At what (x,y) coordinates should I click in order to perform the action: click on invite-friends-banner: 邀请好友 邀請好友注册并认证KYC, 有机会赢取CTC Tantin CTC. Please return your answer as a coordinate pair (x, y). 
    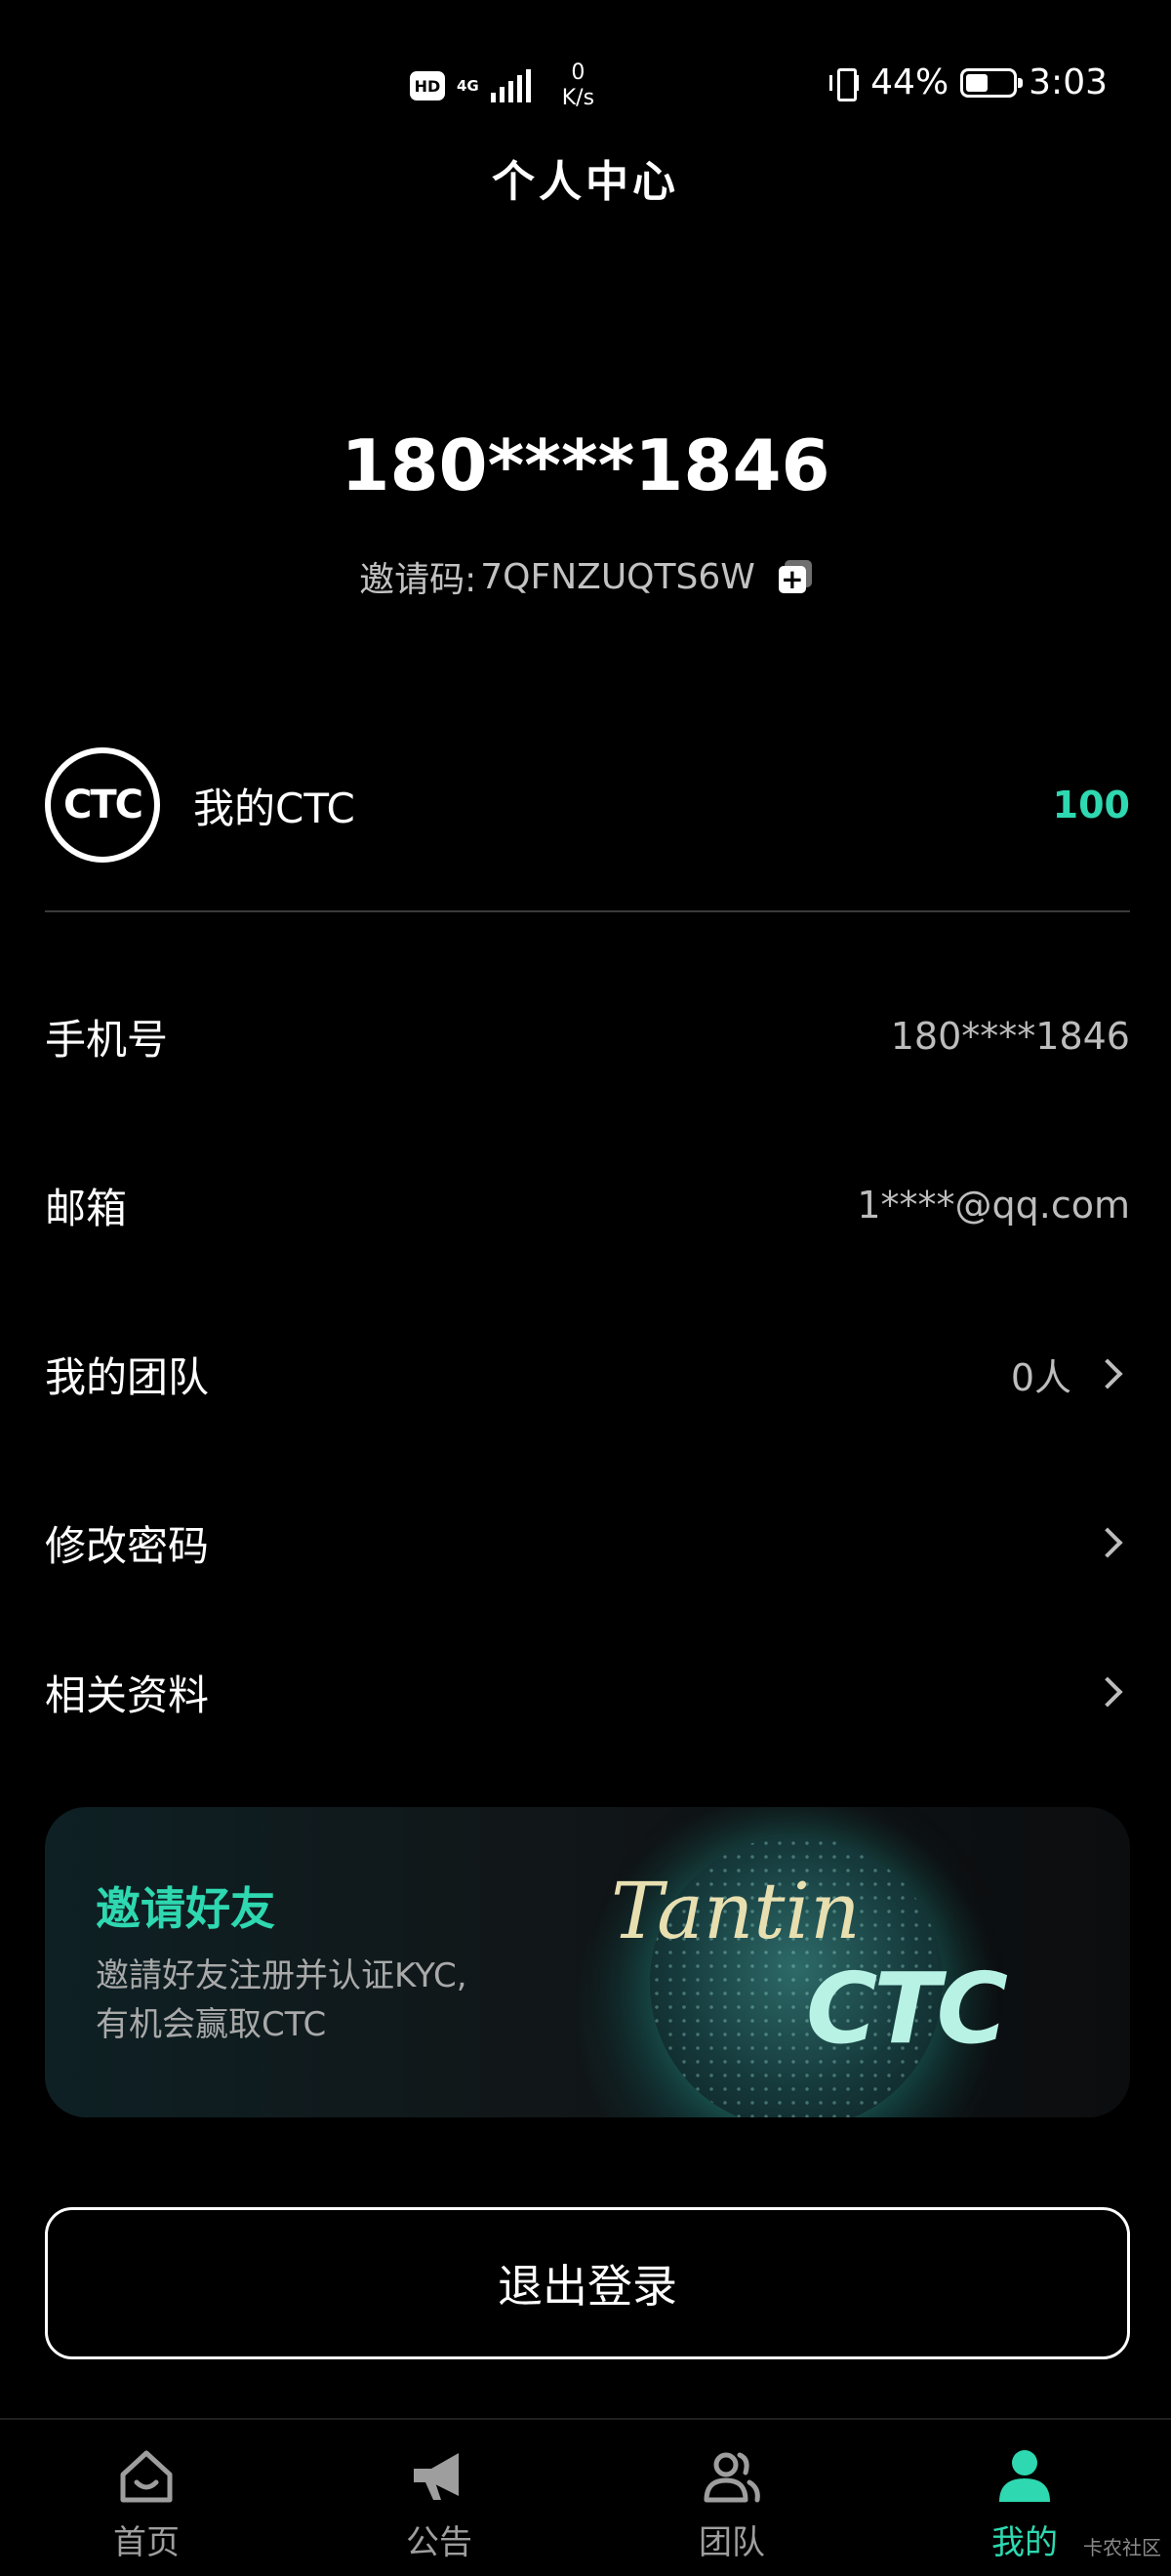
    Looking at the image, I should click on (587, 1962).